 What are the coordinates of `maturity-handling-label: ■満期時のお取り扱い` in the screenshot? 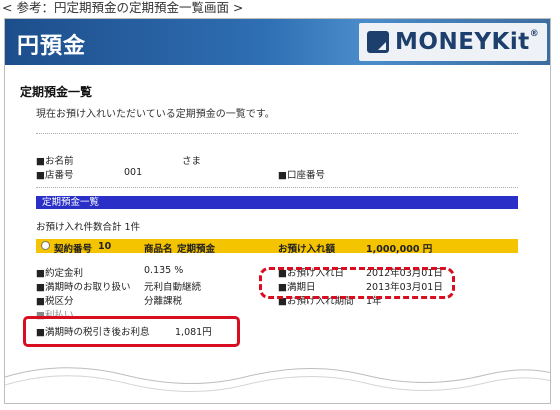 It's located at (83, 287).